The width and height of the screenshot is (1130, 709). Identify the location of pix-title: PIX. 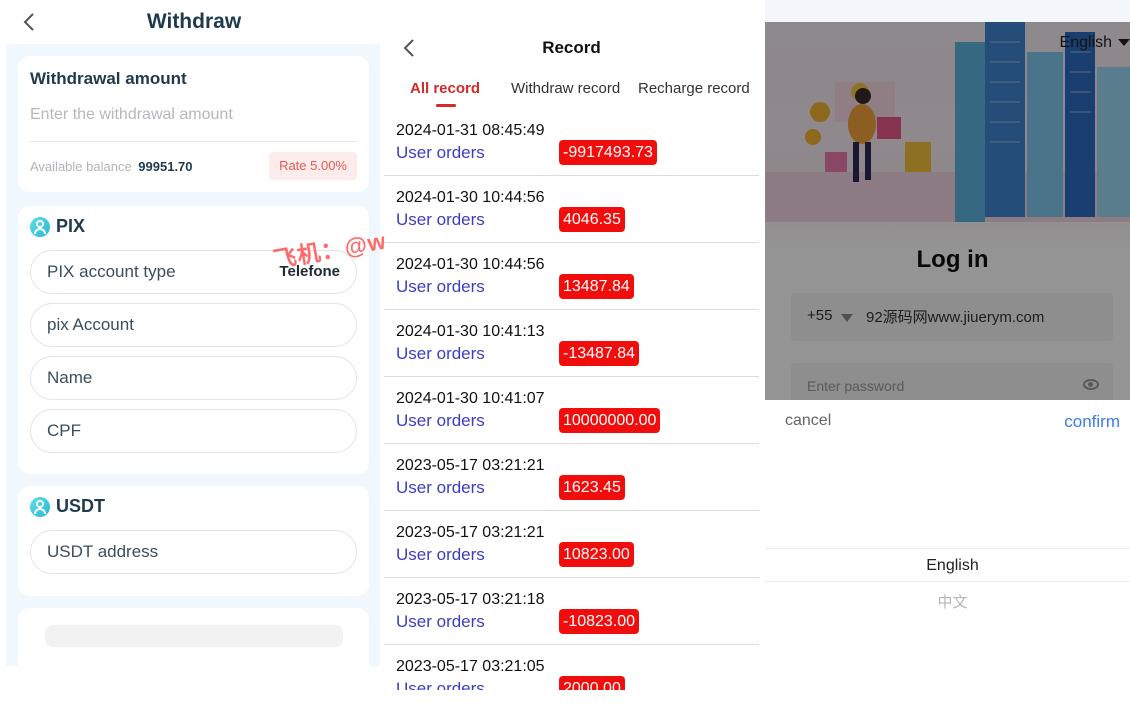
(71, 226).